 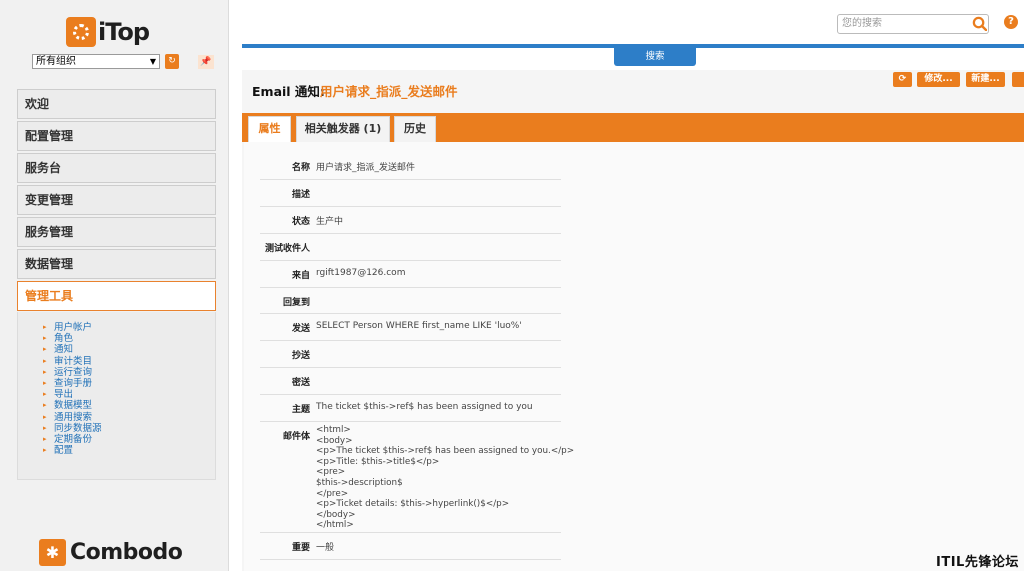 I want to click on menu-helpdesk: 服务台, so click(x=116, y=168).